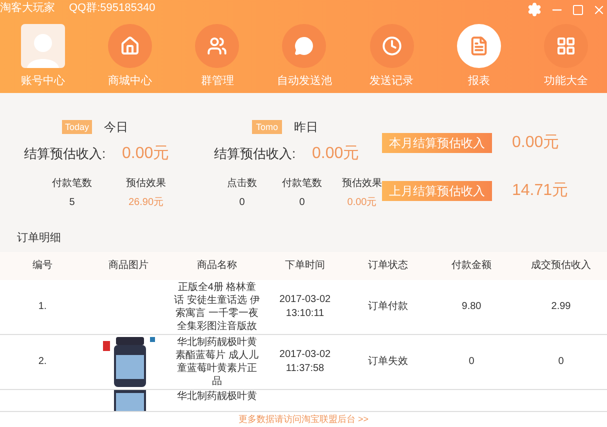 The image size is (607, 427). Describe the element at coordinates (540, 191) in the screenshot. I see `month-income-value: 14.71元` at that location.